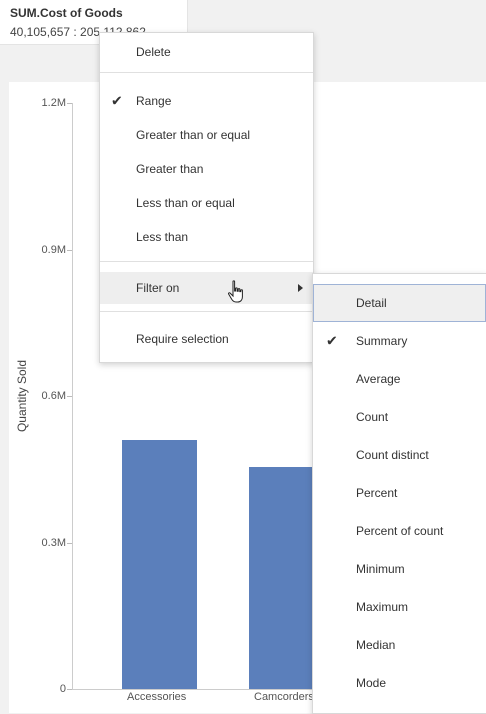 This screenshot has width=486, height=714. I want to click on submenu-item-count-distinct: Count distinct, so click(399, 455).